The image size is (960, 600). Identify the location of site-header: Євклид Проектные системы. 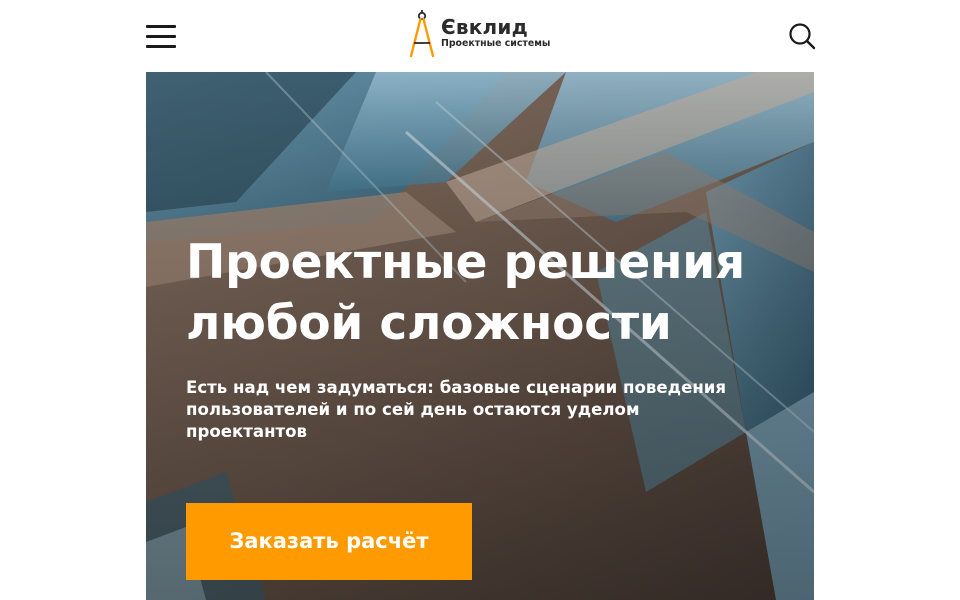
(481, 36).